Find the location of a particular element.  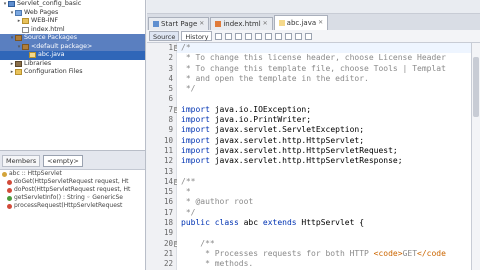

project-tree-item: ▸ Libraries is located at coordinates (72, 64).